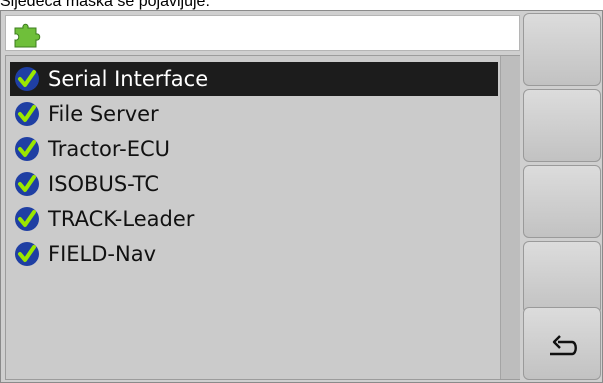 The width and height of the screenshot is (603, 383). Describe the element at coordinates (262, 33) in the screenshot. I see `header-bar` at that location.